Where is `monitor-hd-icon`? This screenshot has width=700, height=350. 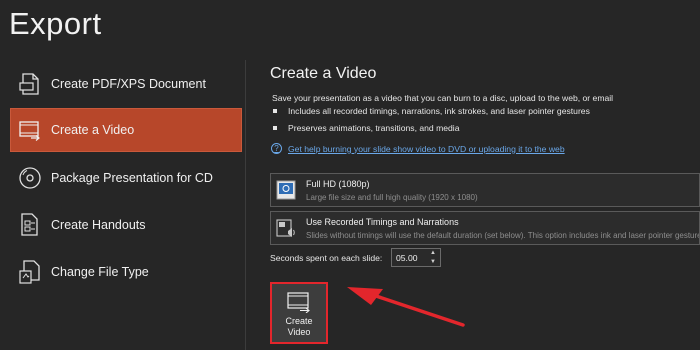 monitor-hd-icon is located at coordinates (286, 190).